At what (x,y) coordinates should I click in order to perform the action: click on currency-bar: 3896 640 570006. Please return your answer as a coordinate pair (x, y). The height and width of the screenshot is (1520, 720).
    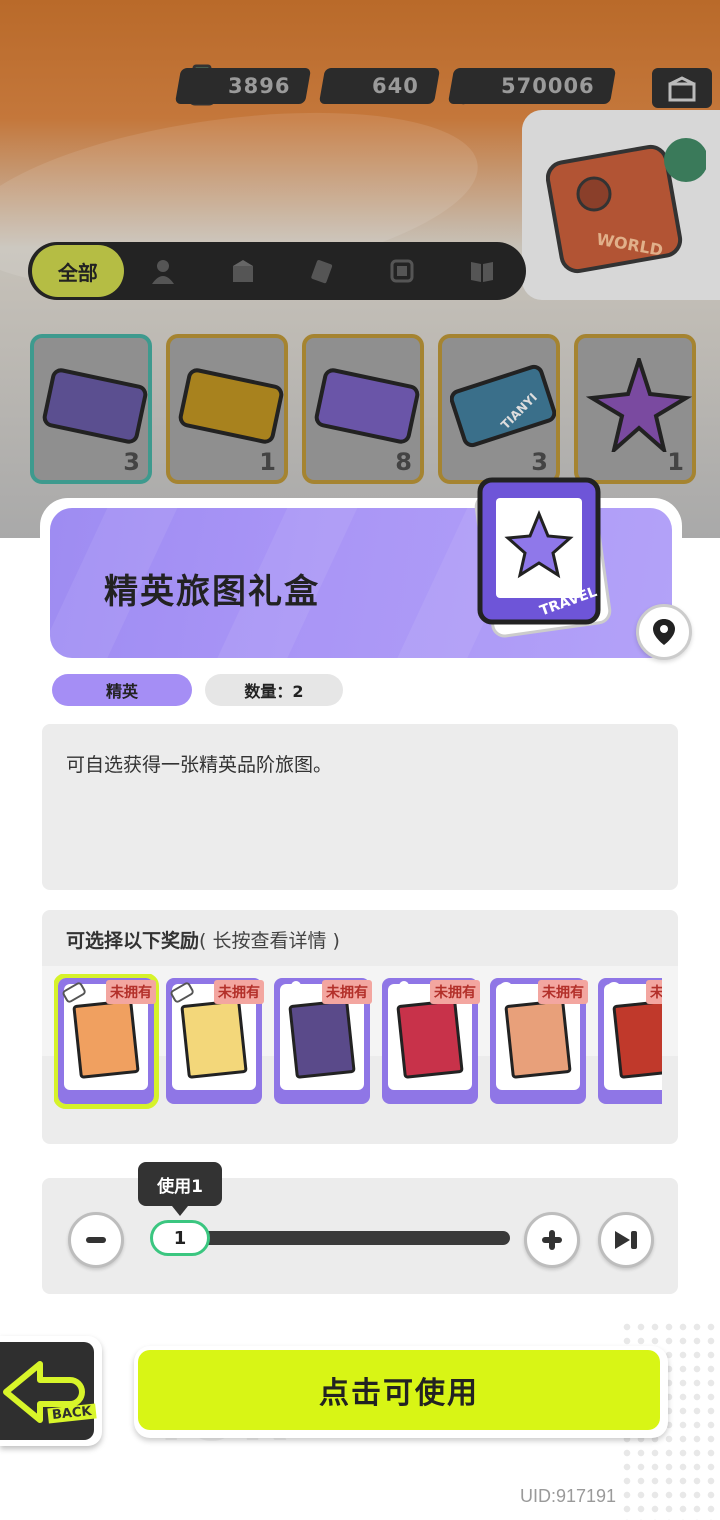
    Looking at the image, I should click on (395, 86).